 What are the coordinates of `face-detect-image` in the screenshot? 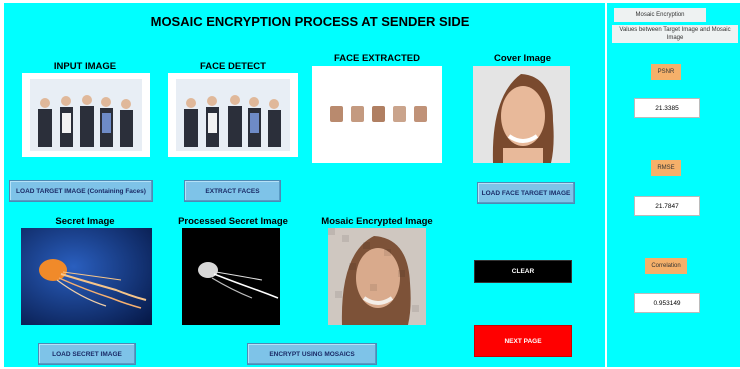 It's located at (233, 115).